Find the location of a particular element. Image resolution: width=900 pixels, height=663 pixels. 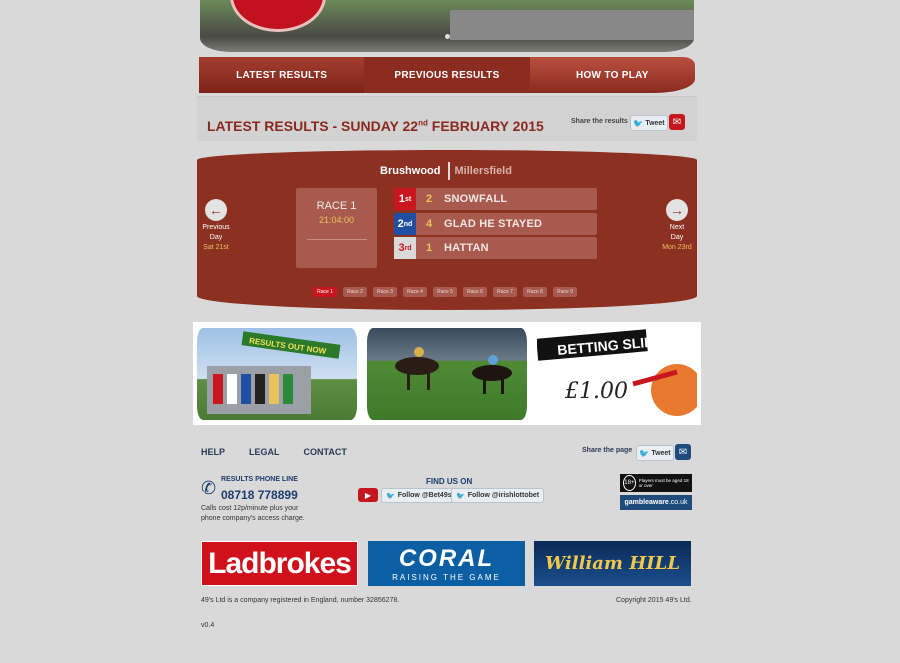

william-hill-text: William HILL is located at coordinates (612, 563).